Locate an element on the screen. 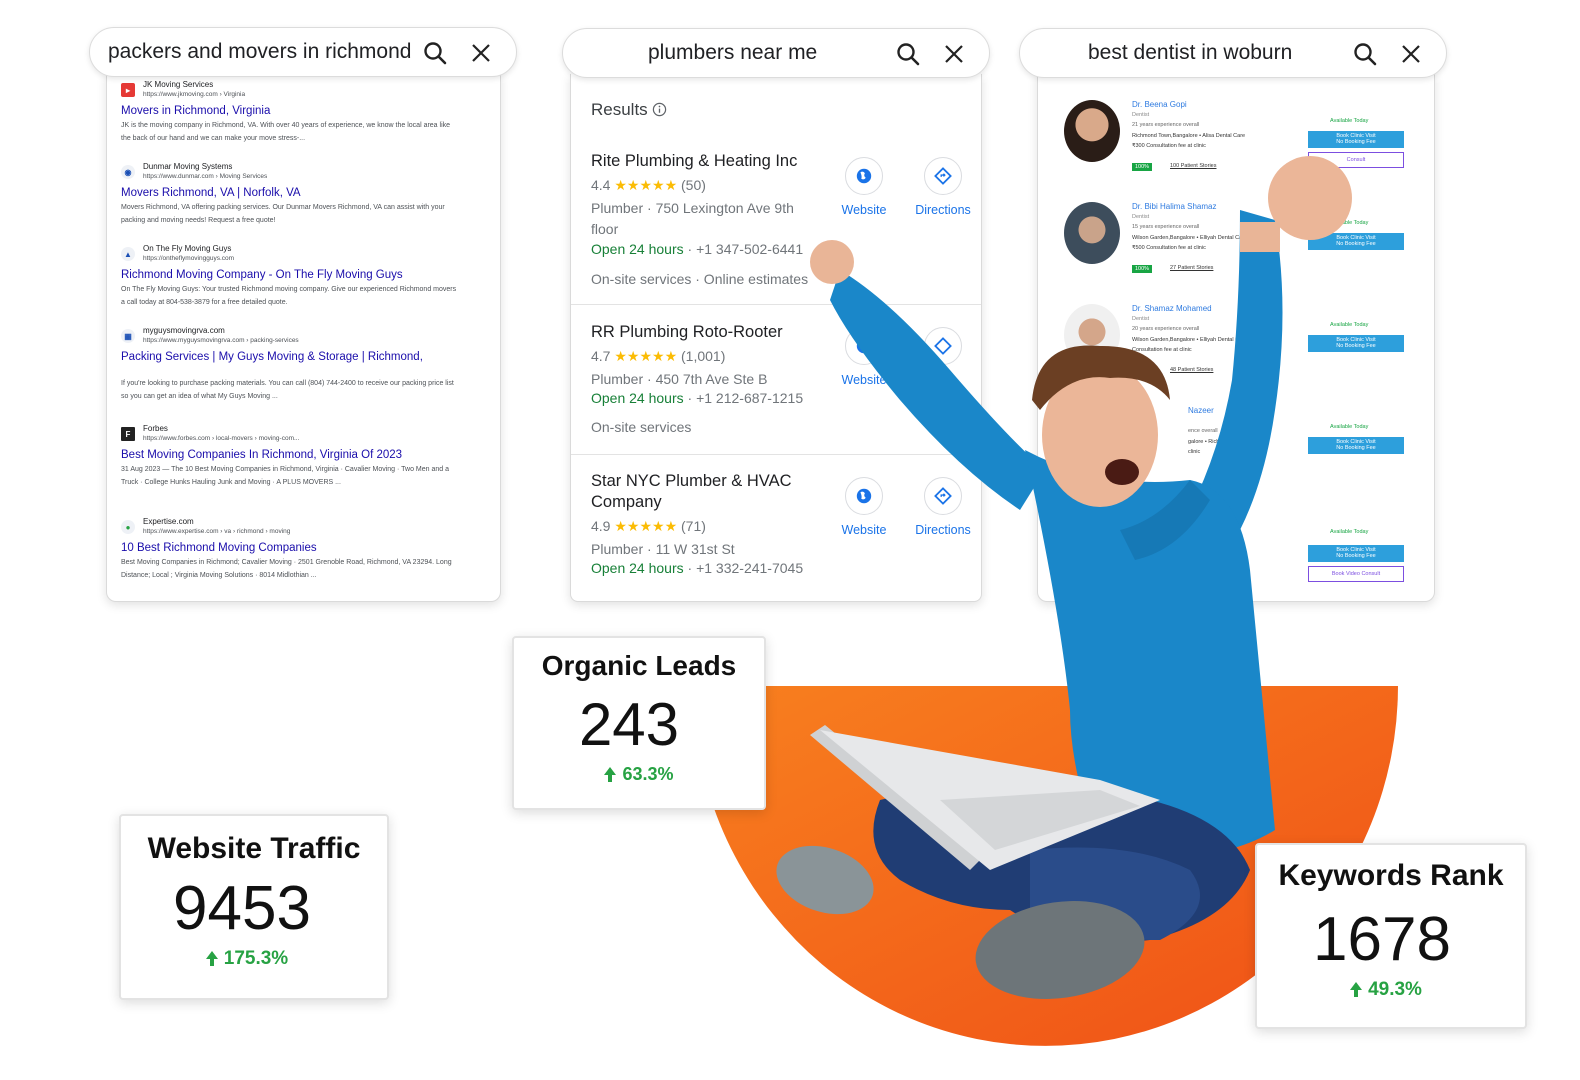 This screenshot has width=1580, height=1080. search-query: plumbers near me is located at coordinates (732, 53).